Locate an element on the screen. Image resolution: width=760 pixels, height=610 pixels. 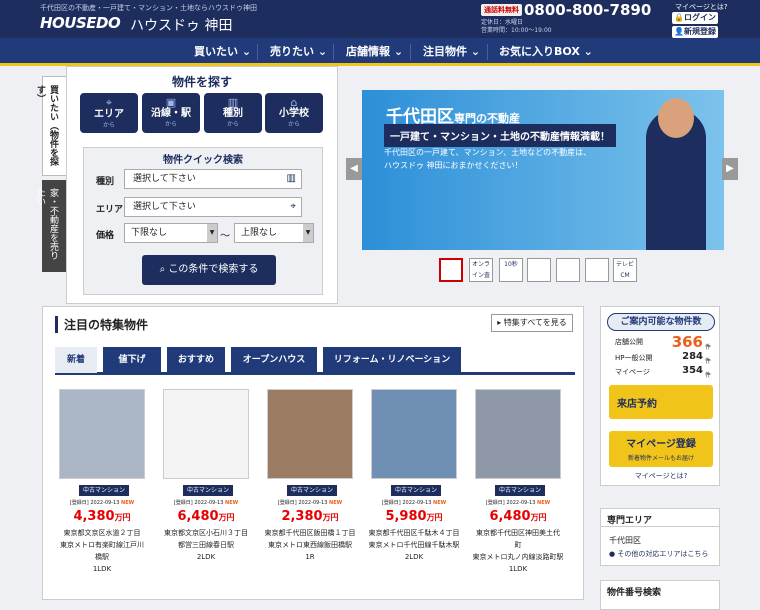
other-area-label: その他の対応エリアはこちら is located at coordinates (663, 554).